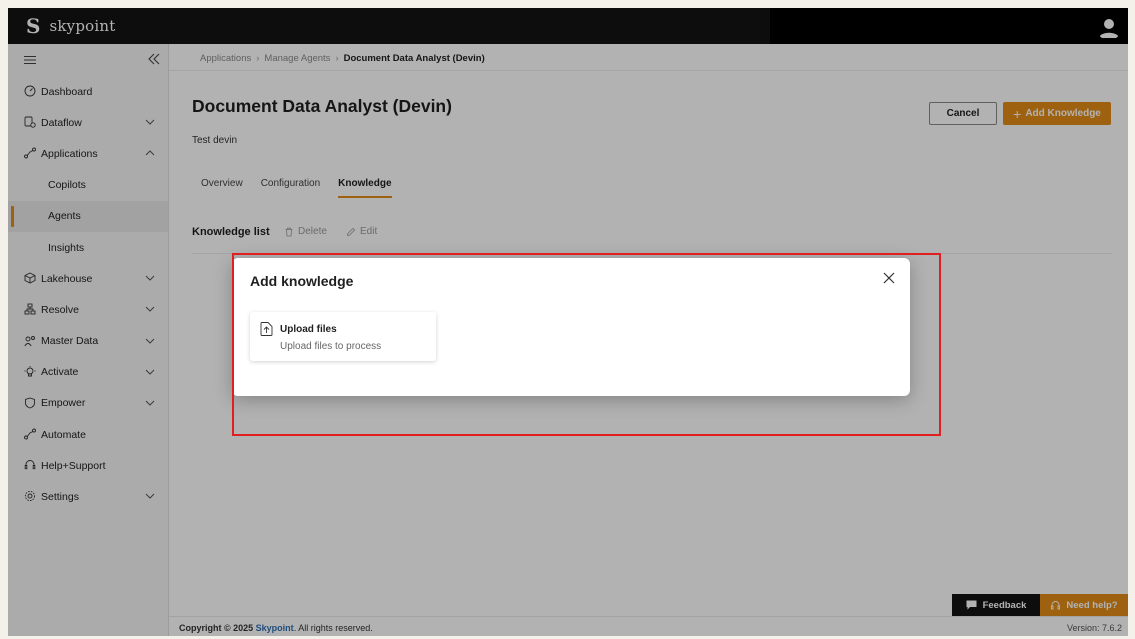 Image resolution: width=1135 pixels, height=639 pixels. Describe the element at coordinates (266, 329) in the screenshot. I see `upload-icon` at that location.